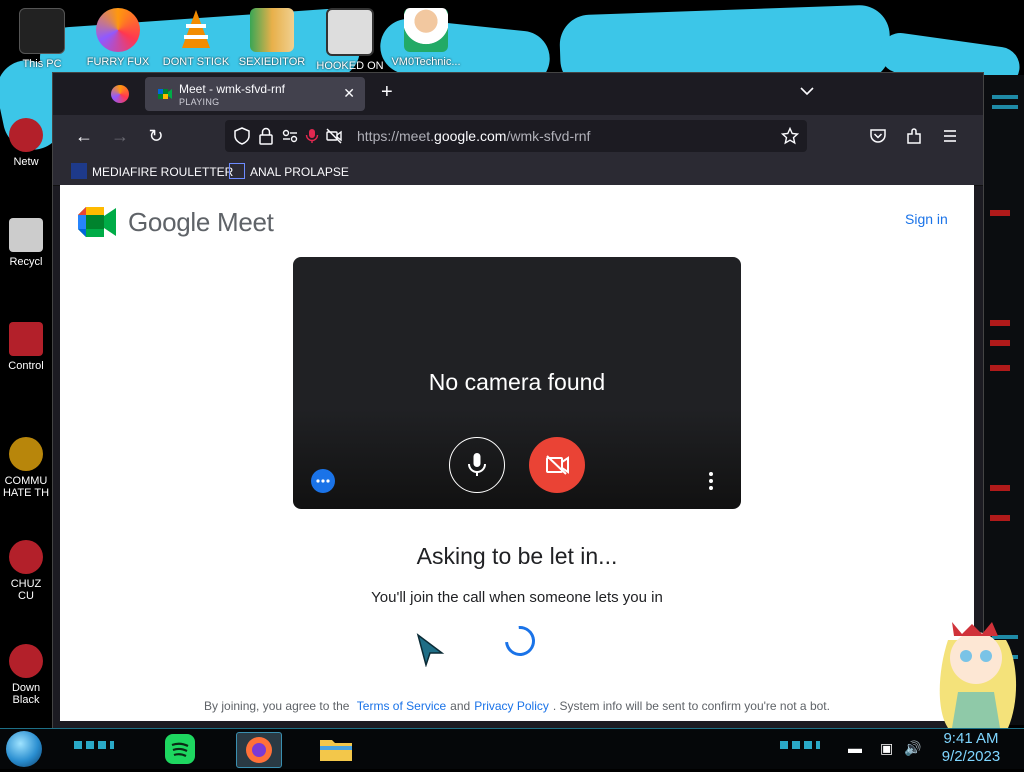  I want to click on taskbar-app-spotify, so click(180, 749).